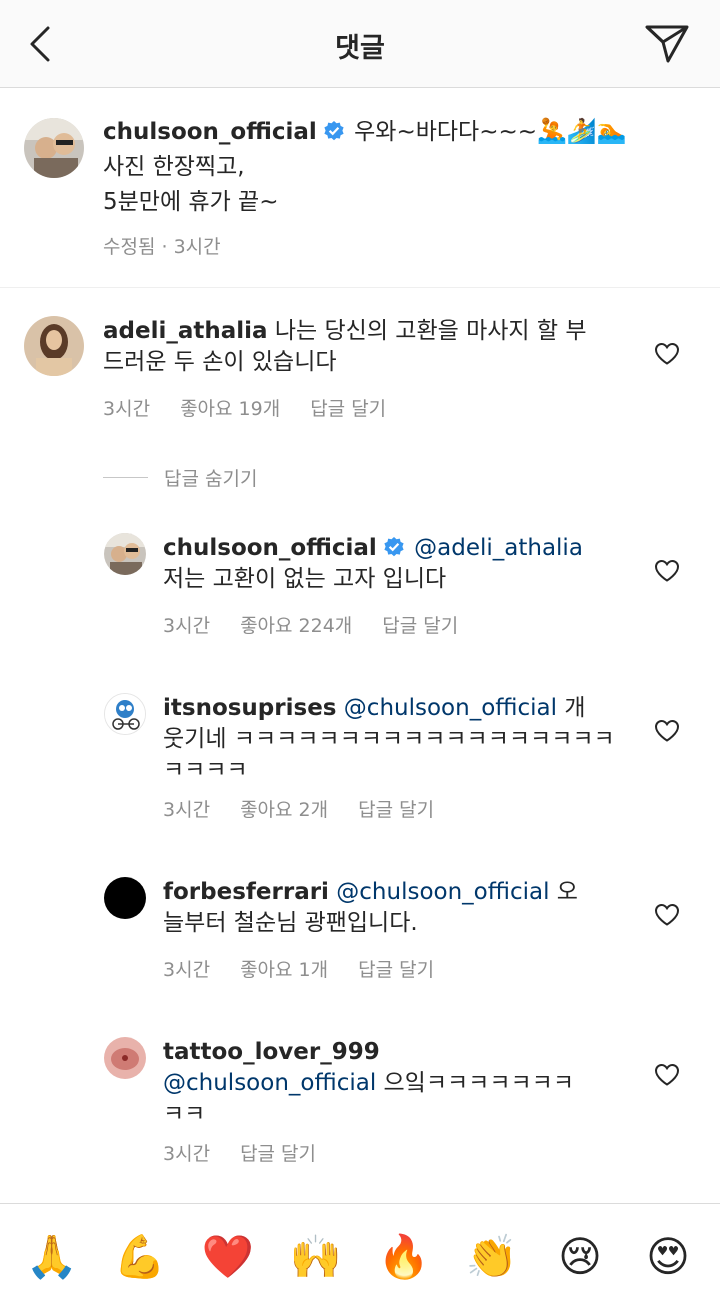  Describe the element at coordinates (174, 167) in the screenshot. I see `caption-line-2: 사진 한장찍고,` at that location.